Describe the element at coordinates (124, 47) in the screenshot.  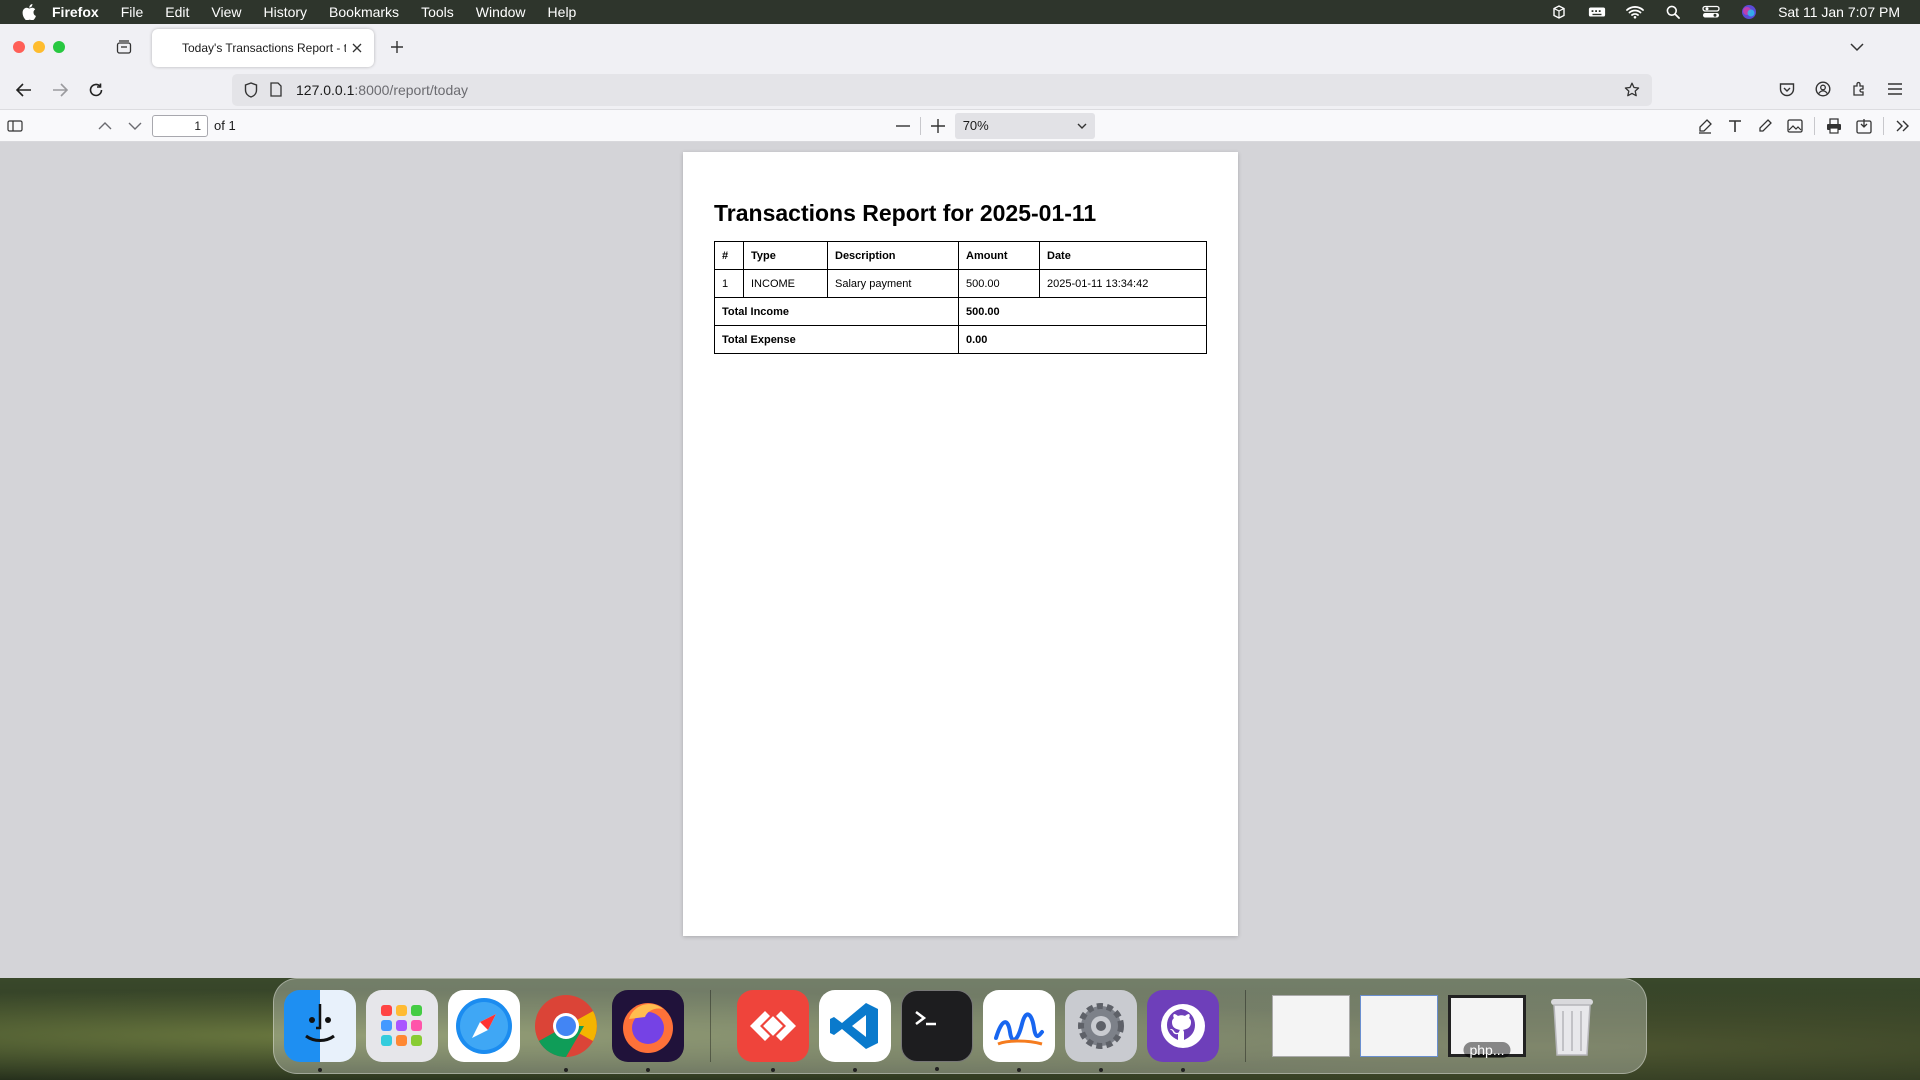
I see `firefox-view-icon` at that location.